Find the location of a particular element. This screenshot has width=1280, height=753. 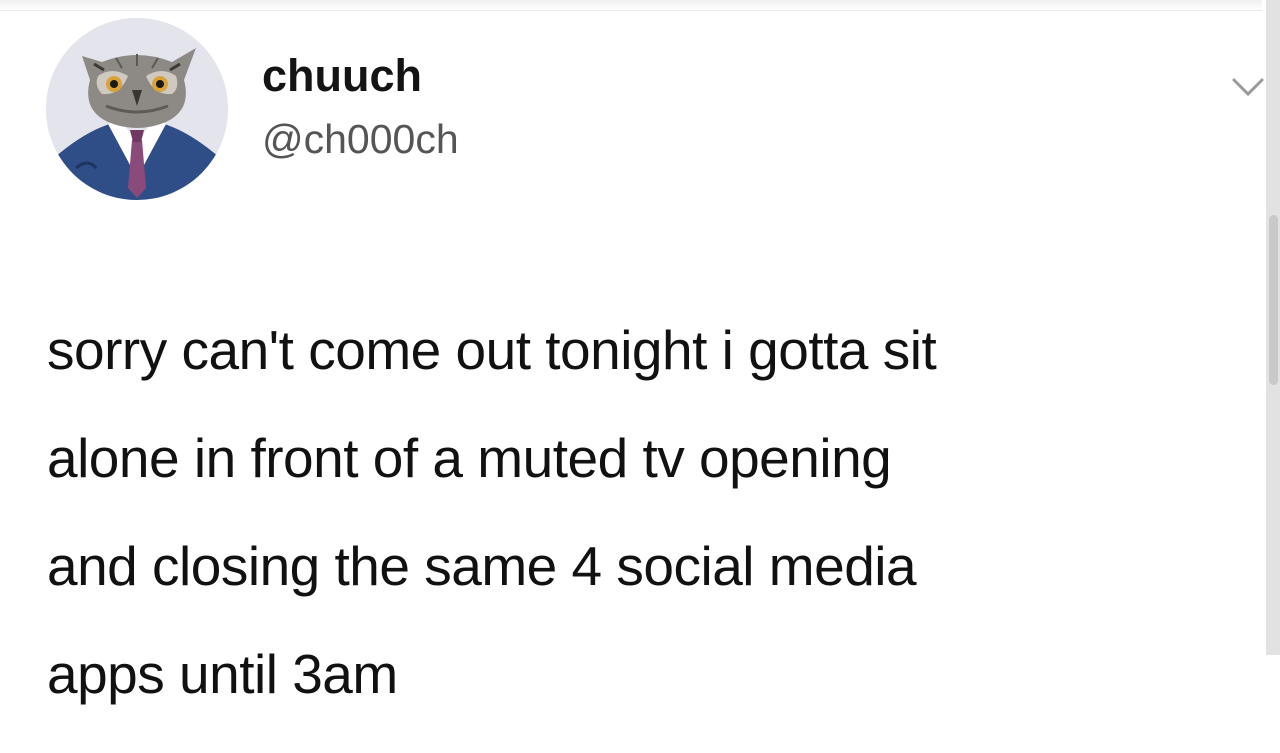

scrollbar-thumb is located at coordinates (1273, 300).